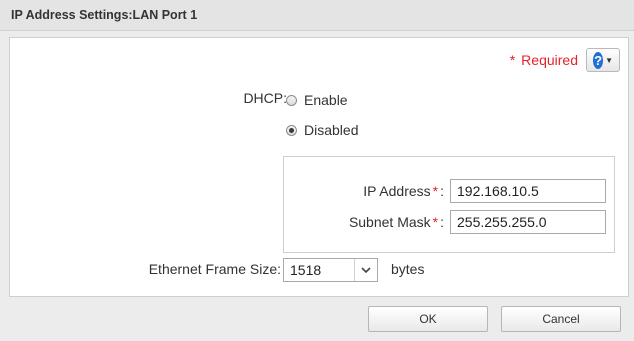 This screenshot has height=341, width=634. I want to click on ethernet-frame-size-label: Ethernet Frame Size:, so click(214, 269).